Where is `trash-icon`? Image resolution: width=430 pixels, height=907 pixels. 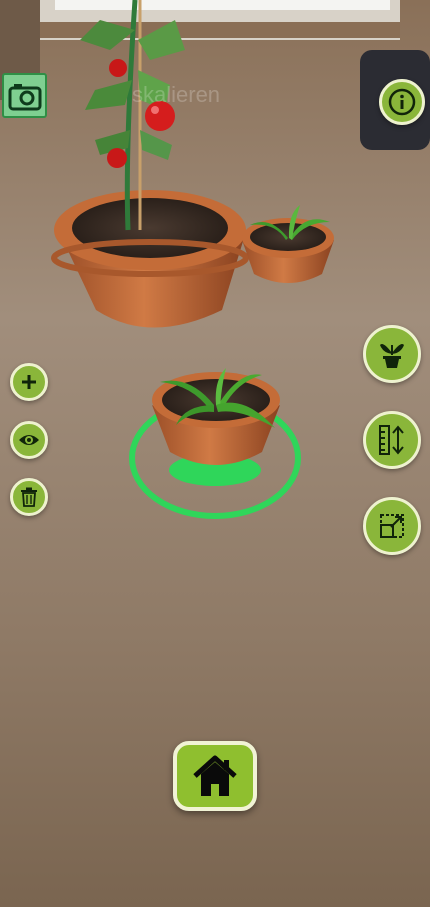 trash-icon is located at coordinates (29, 497).